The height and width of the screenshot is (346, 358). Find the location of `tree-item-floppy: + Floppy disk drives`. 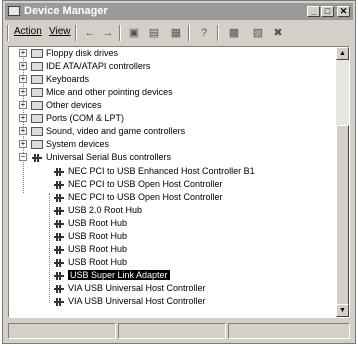

tree-item-floppy: + Floppy disk drives is located at coordinates (68, 53).